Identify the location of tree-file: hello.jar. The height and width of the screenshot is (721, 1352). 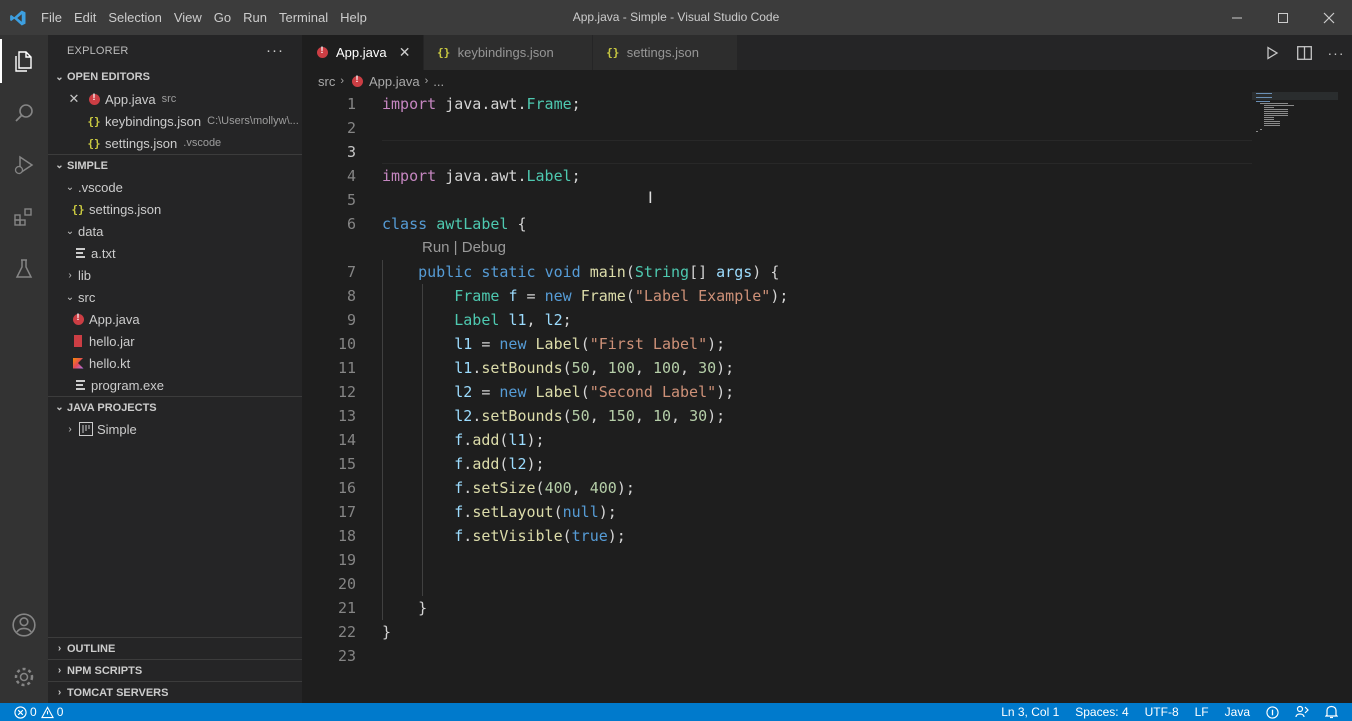
(175, 341).